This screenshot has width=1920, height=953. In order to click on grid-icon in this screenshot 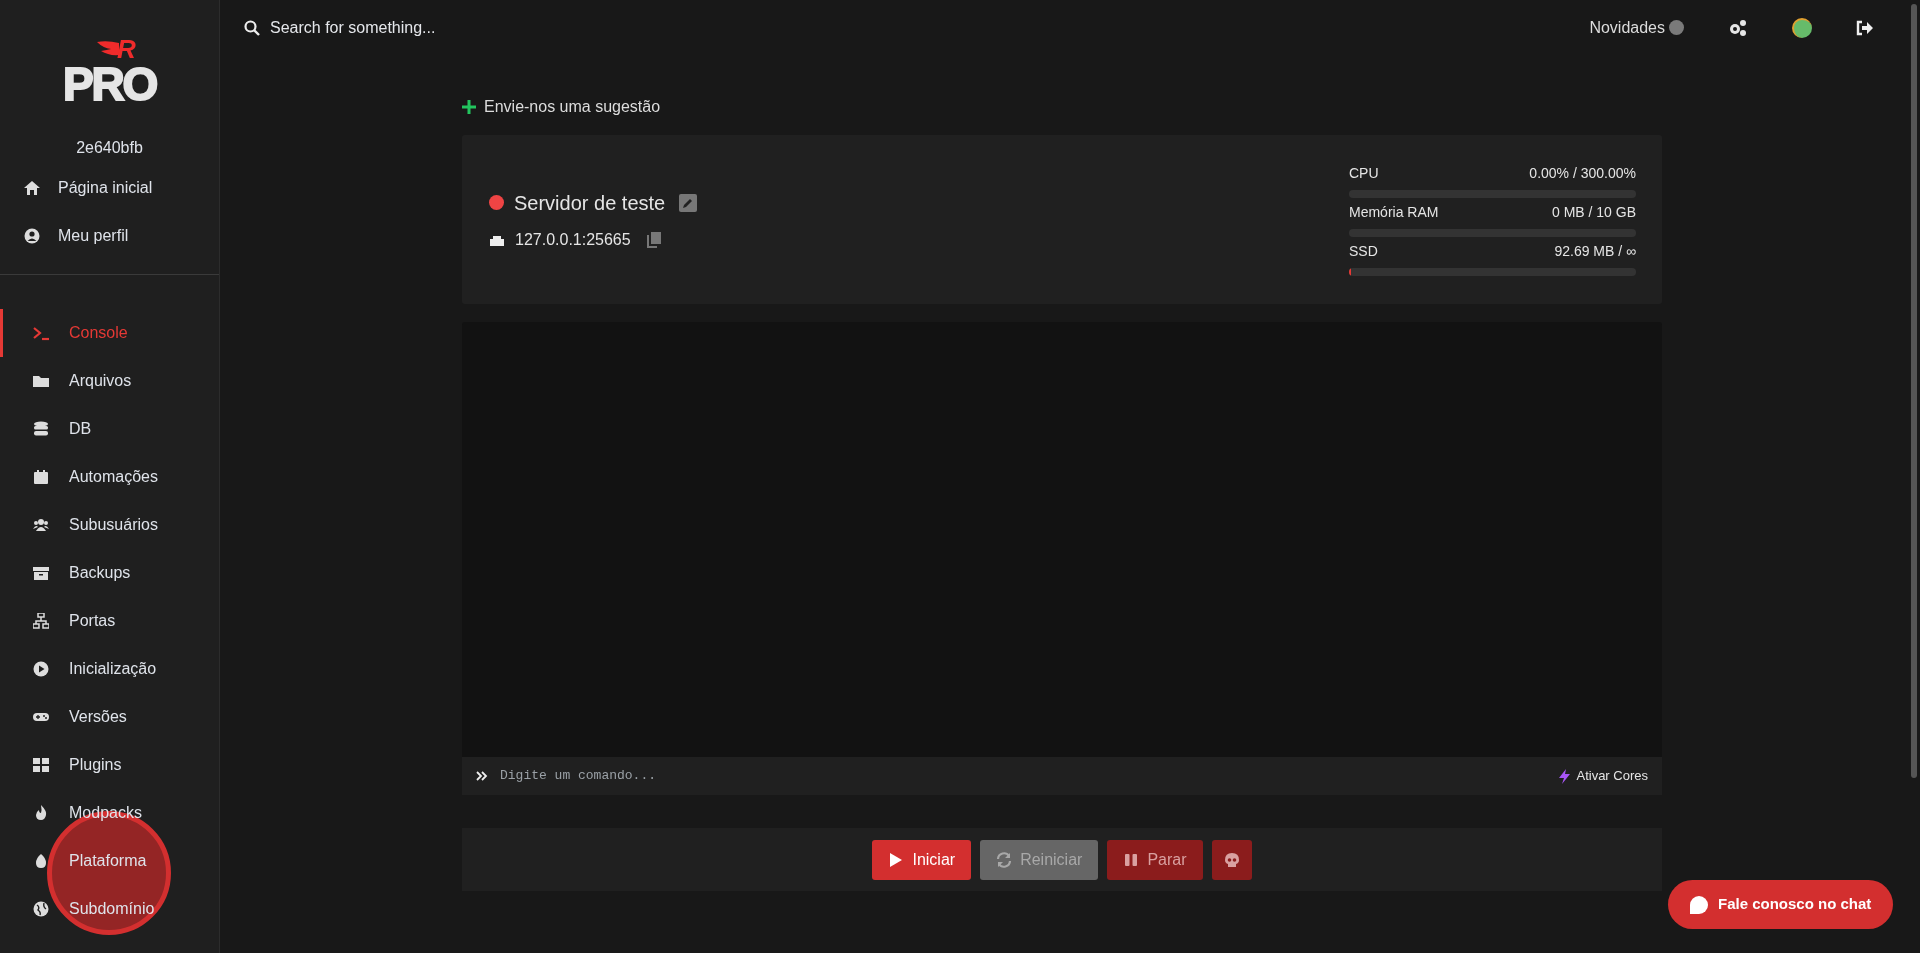, I will do `click(41, 765)`.